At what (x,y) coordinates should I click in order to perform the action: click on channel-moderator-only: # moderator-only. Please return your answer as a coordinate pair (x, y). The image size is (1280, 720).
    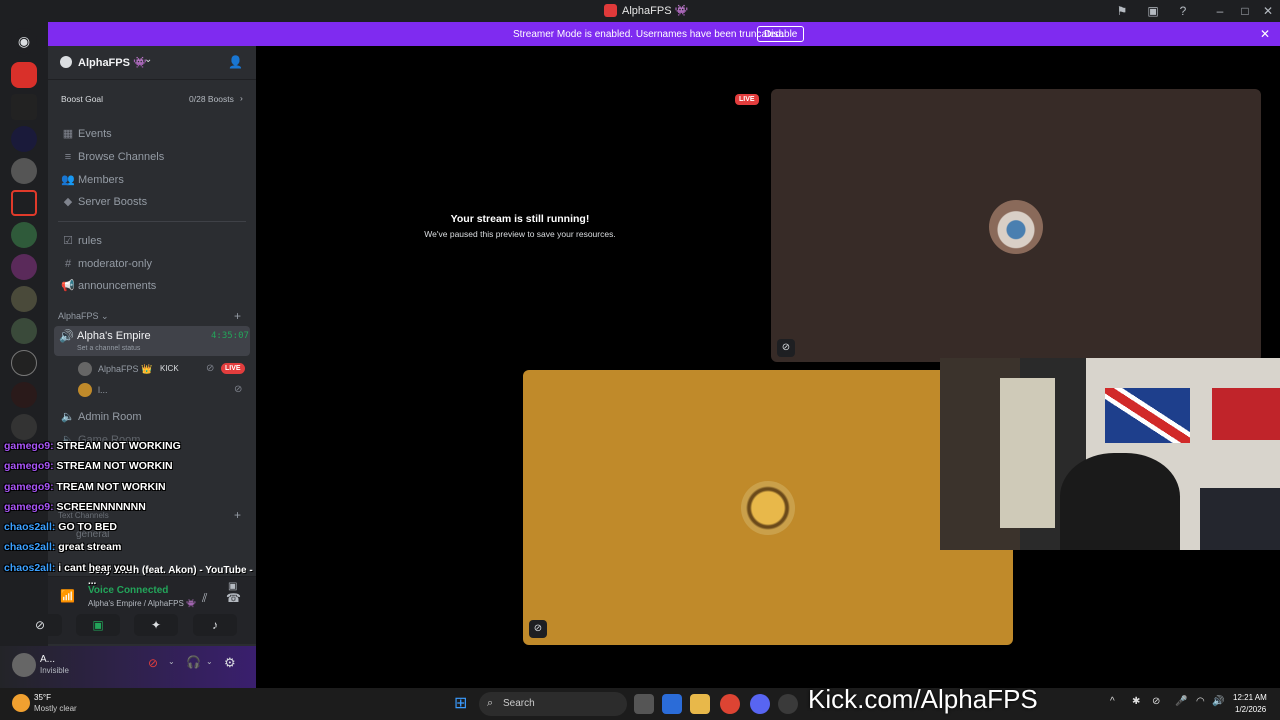
    Looking at the image, I should click on (155, 264).